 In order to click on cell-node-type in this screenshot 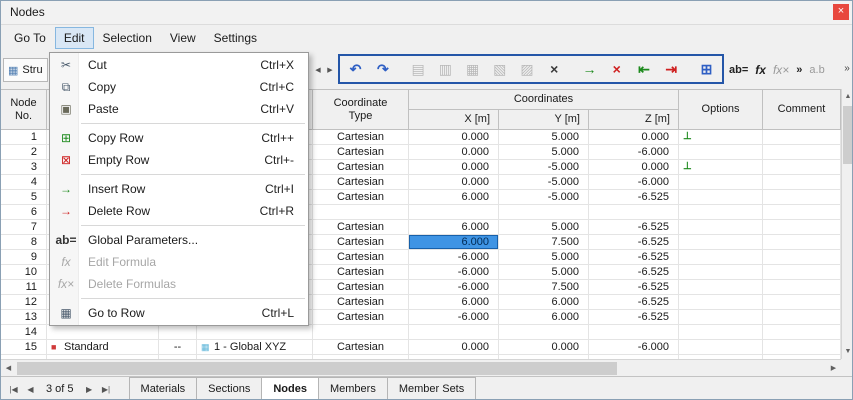, I will do `click(103, 332)`.